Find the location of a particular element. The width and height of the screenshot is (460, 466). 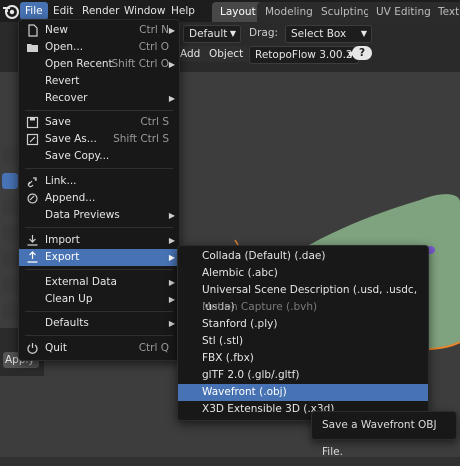

power-icon is located at coordinates (32, 348).